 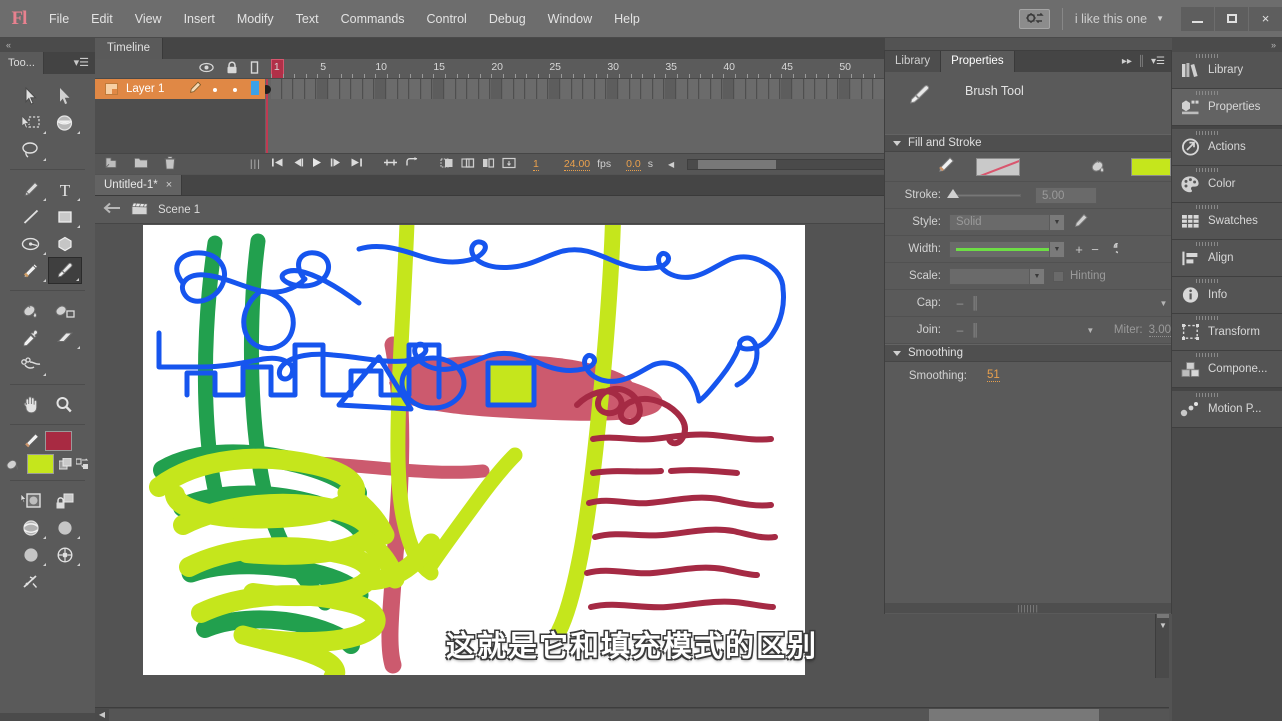 I want to click on ink-bottle-tool, so click(x=65, y=310).